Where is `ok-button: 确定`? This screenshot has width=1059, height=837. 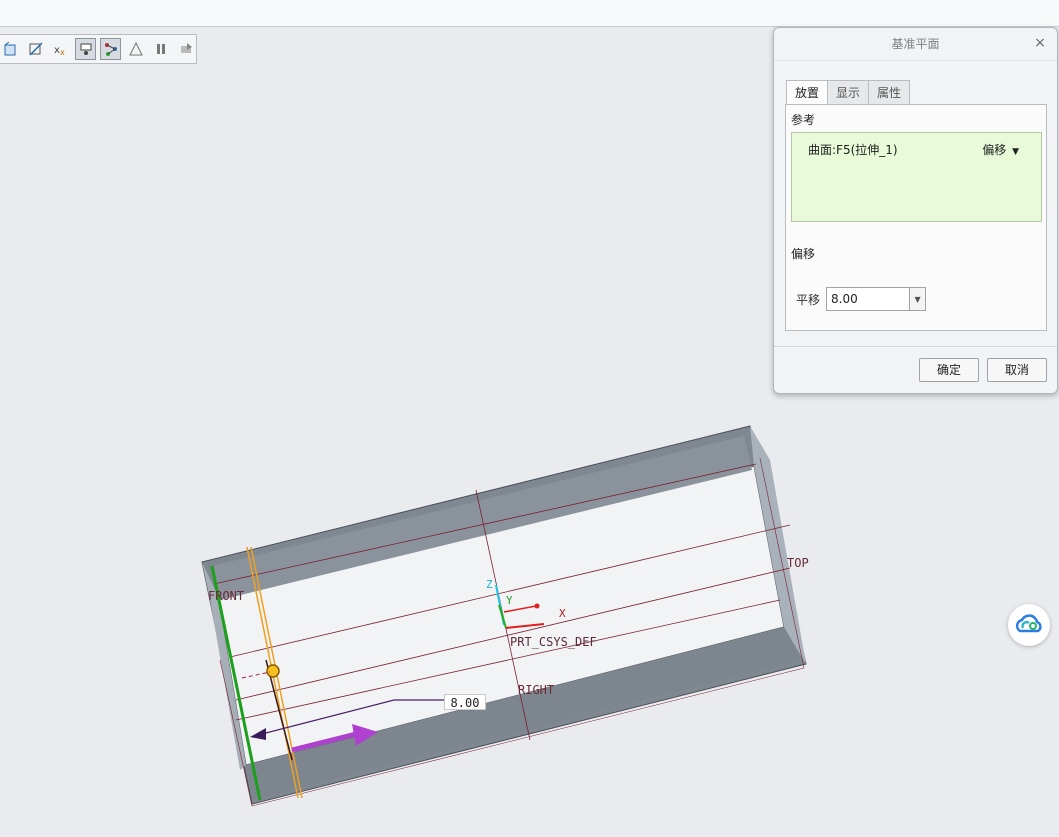 ok-button: 确定 is located at coordinates (949, 370).